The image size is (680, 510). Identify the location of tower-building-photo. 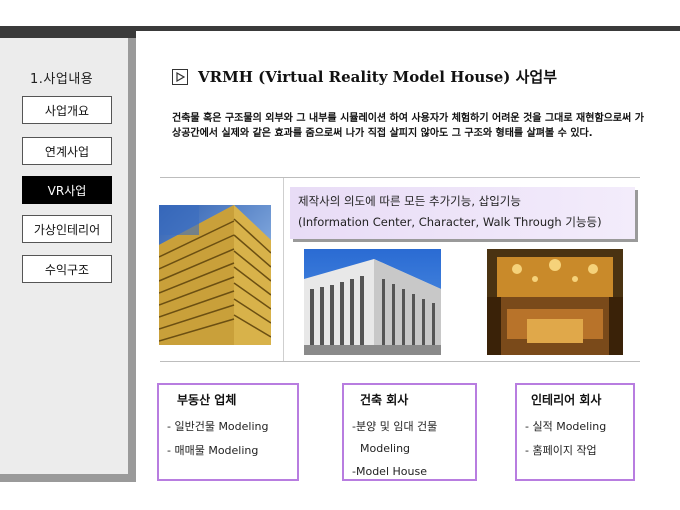
(215, 275).